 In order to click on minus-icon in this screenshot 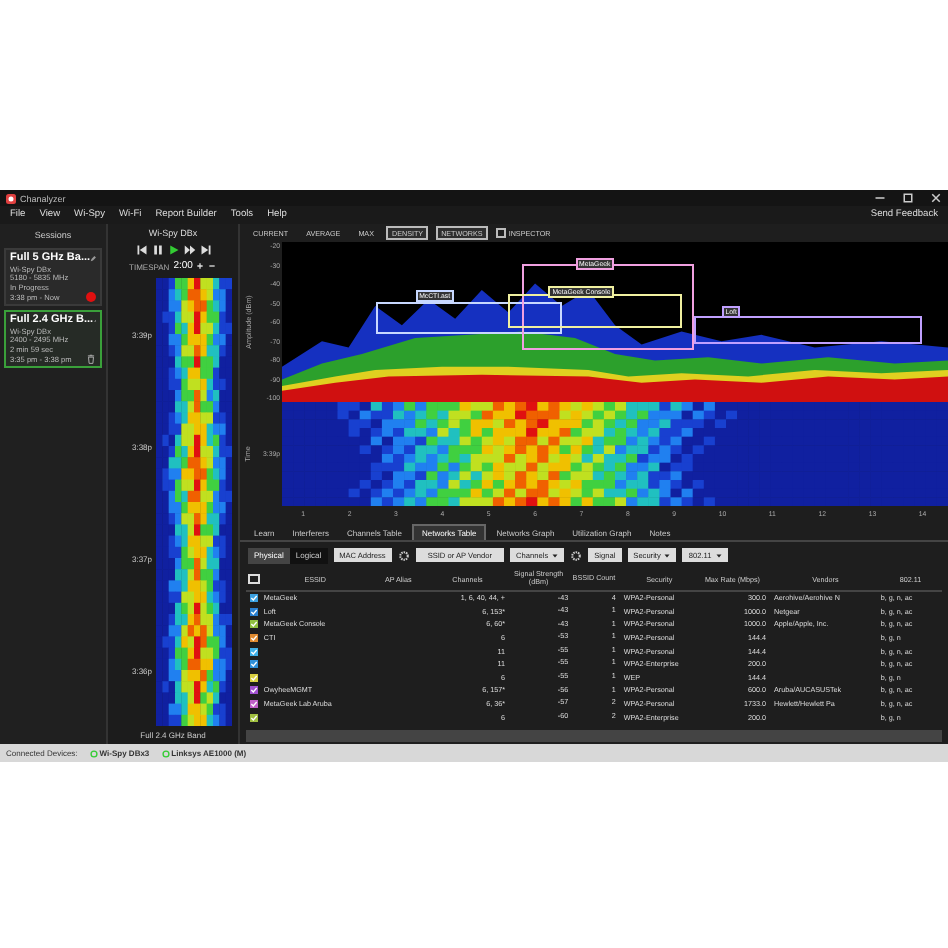, I will do `click(212, 266)`.